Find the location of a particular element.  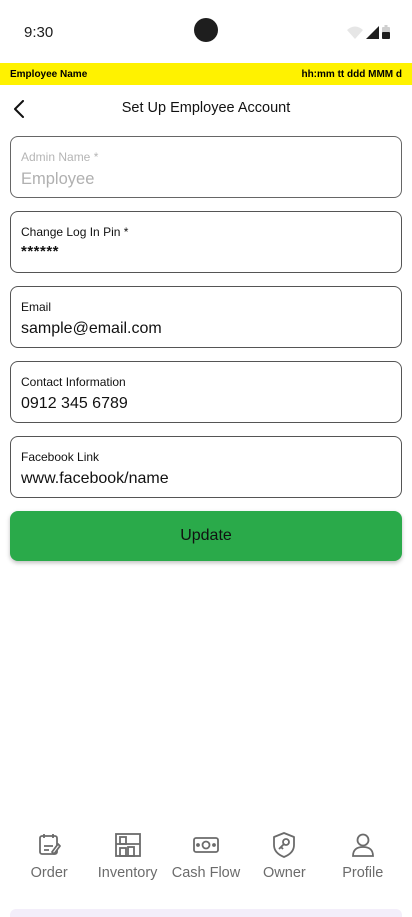

nav-item-profile: Profile is located at coordinates (363, 856).